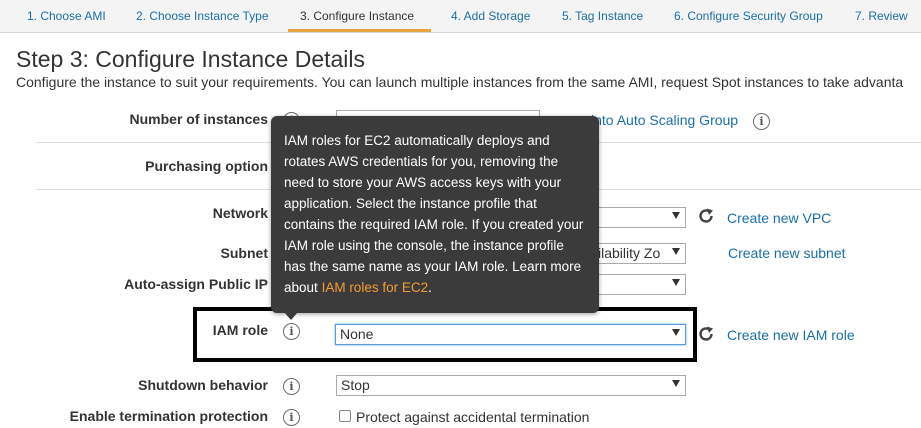  Describe the element at coordinates (602, 16) in the screenshot. I see `tab-tag-instance: 5. Tag Instance` at that location.